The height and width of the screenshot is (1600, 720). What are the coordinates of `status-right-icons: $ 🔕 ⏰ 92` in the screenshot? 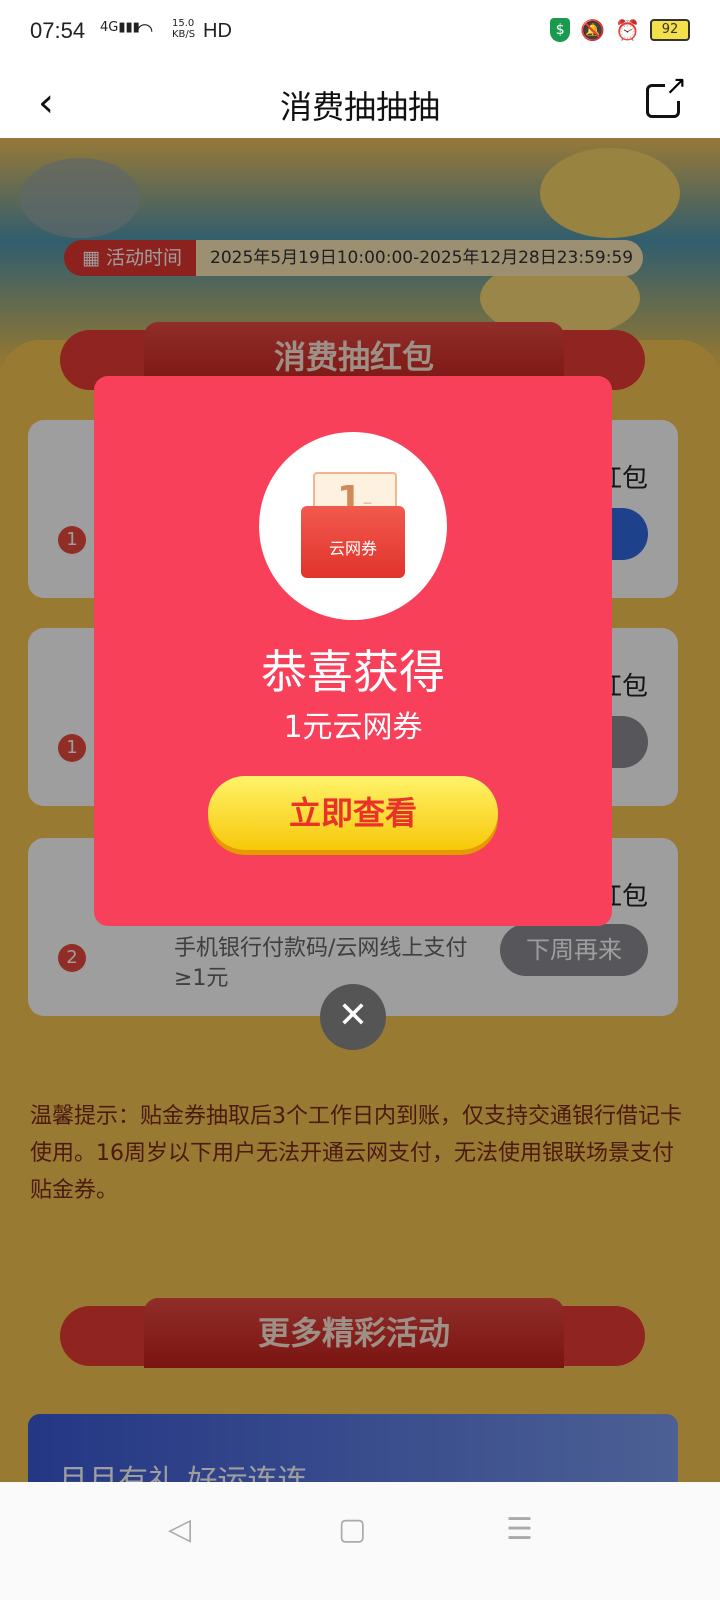 It's located at (620, 30).